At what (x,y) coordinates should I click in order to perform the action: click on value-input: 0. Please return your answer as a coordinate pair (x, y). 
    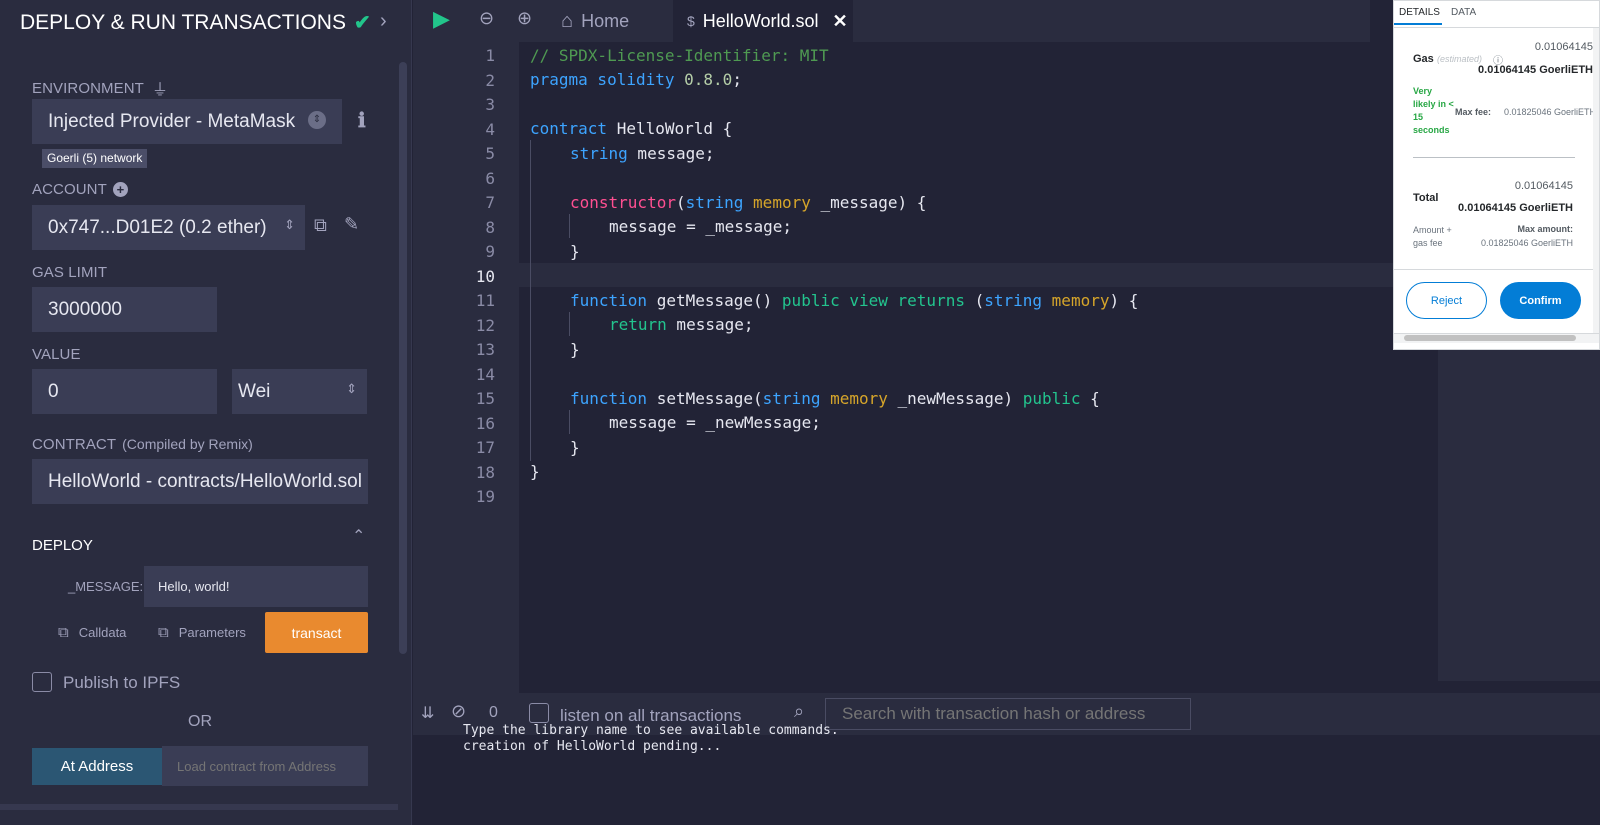
    Looking at the image, I should click on (124, 391).